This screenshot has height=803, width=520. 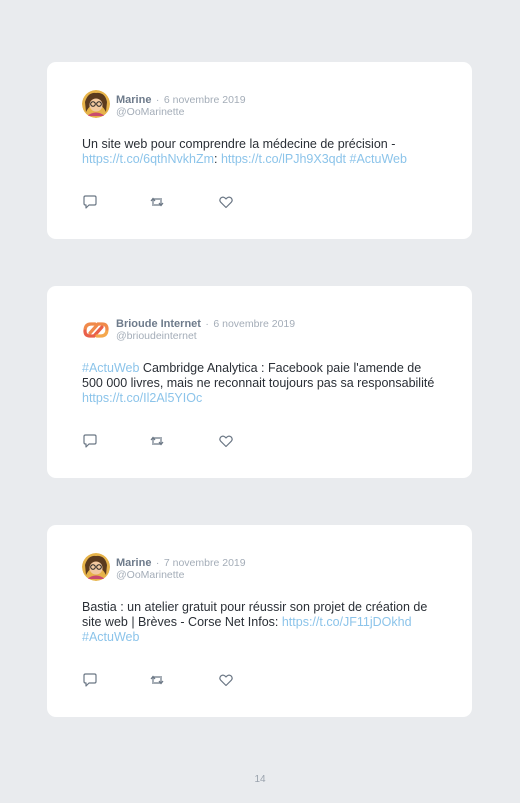 What do you see at coordinates (260, 779) in the screenshot?
I see `page-number: 14` at bounding box center [260, 779].